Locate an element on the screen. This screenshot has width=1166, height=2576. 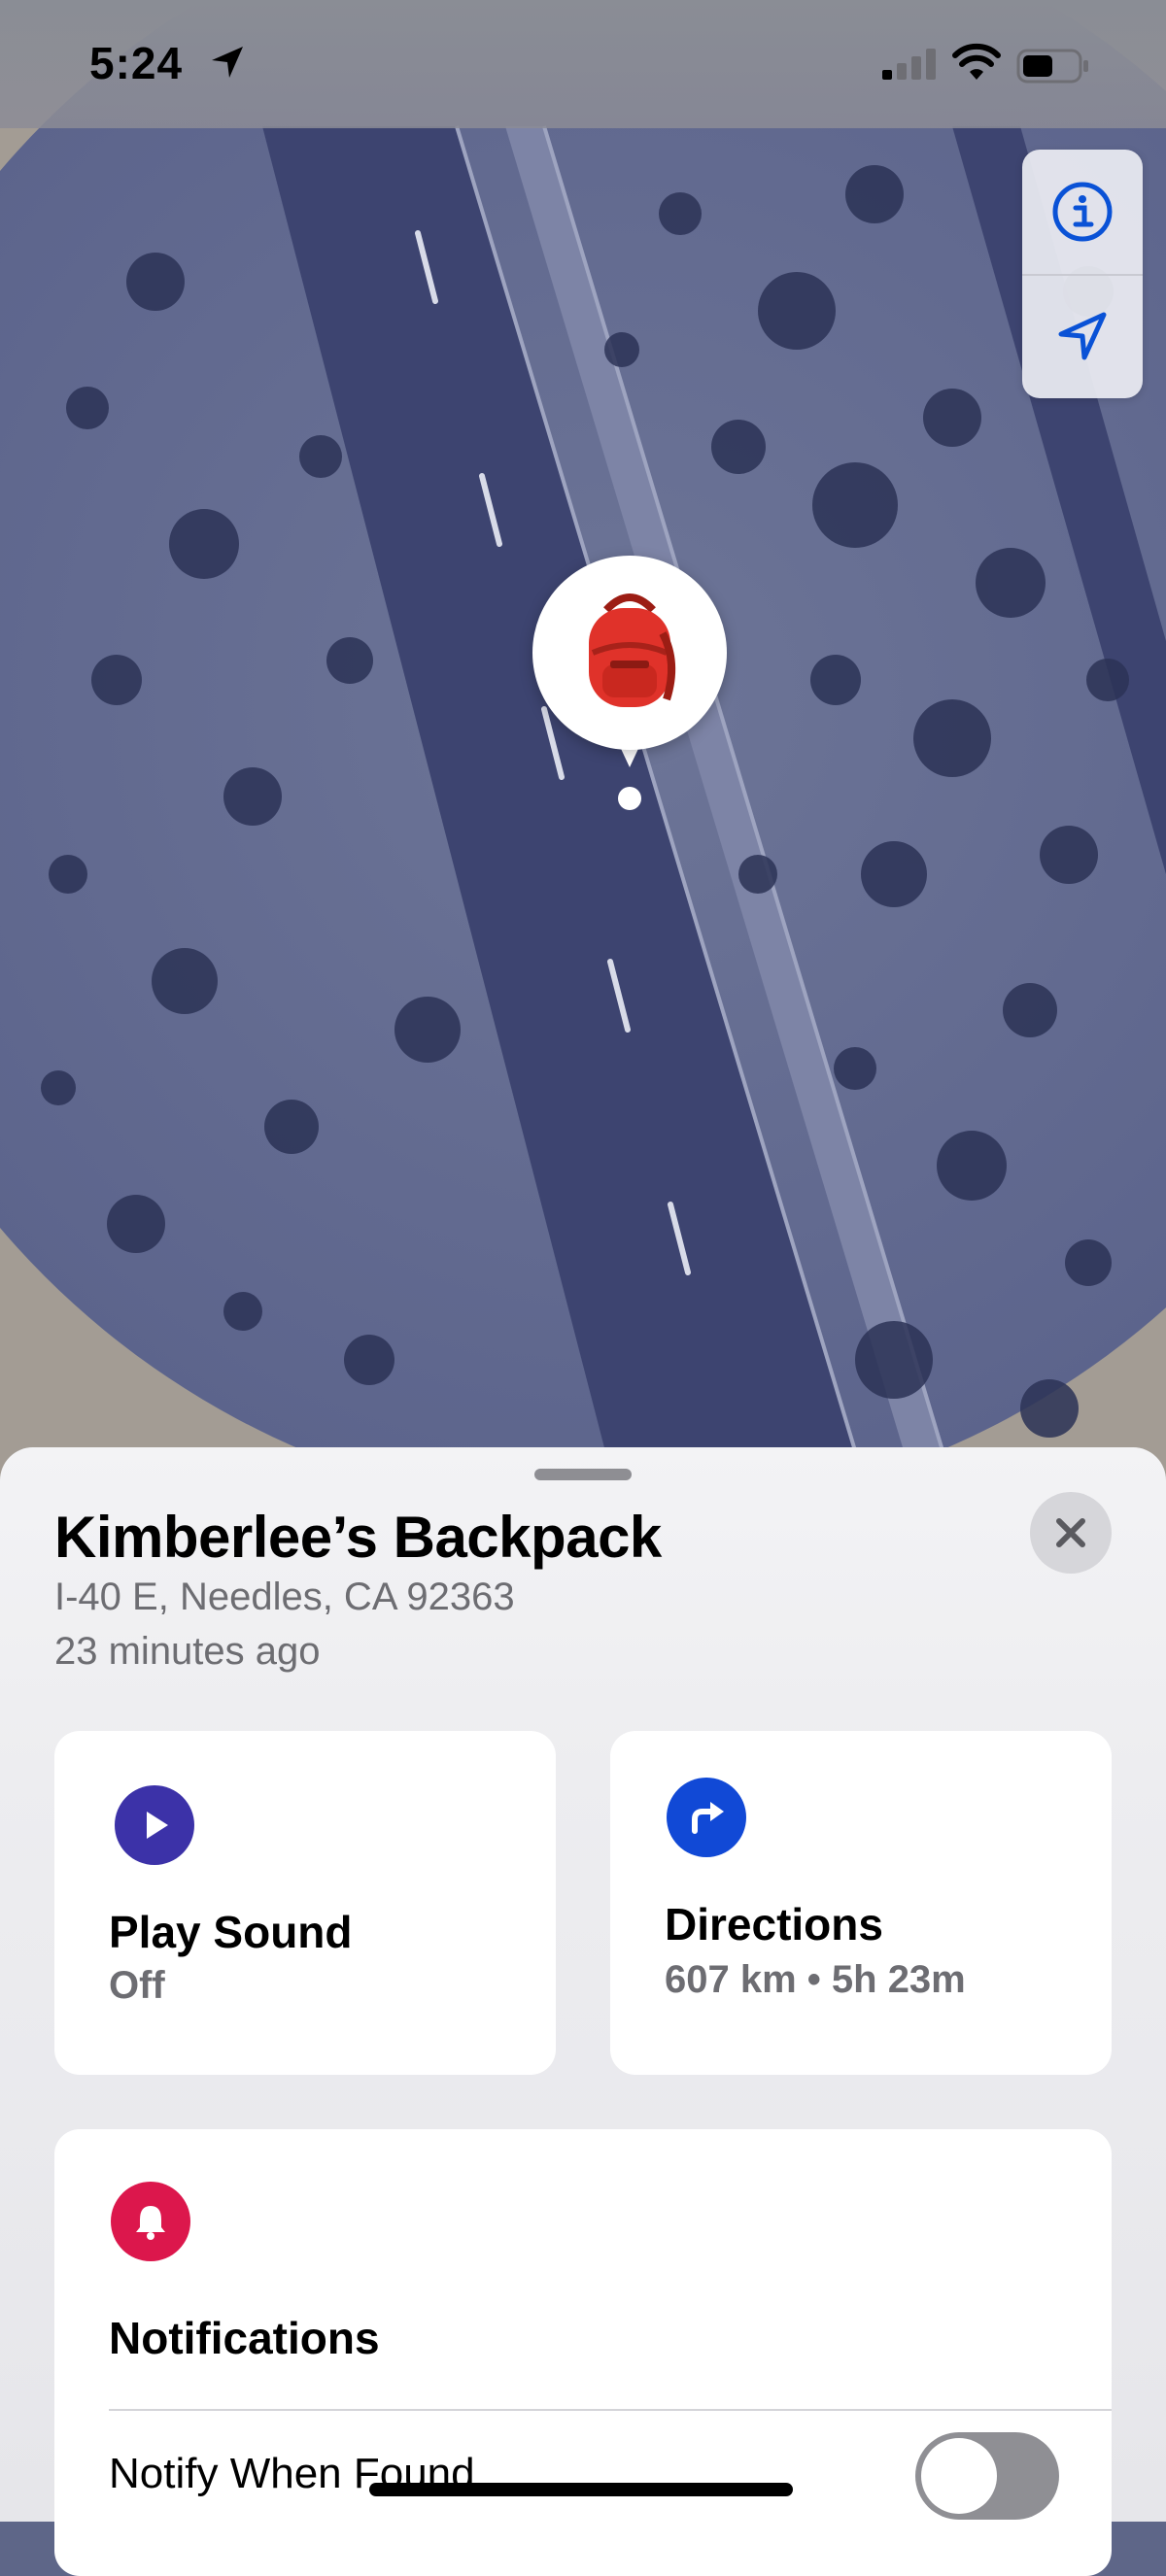
info-icon is located at coordinates (1082, 212).